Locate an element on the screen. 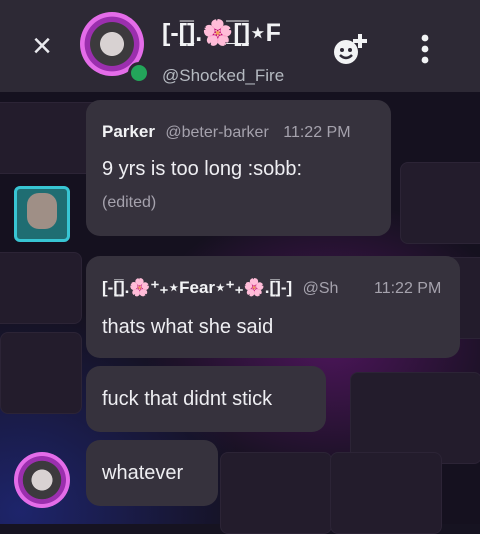 This screenshot has width=480, height=534. page-title: [-[̲̅].🌸̲̅[̲̅]⋆F is located at coordinates (221, 33).